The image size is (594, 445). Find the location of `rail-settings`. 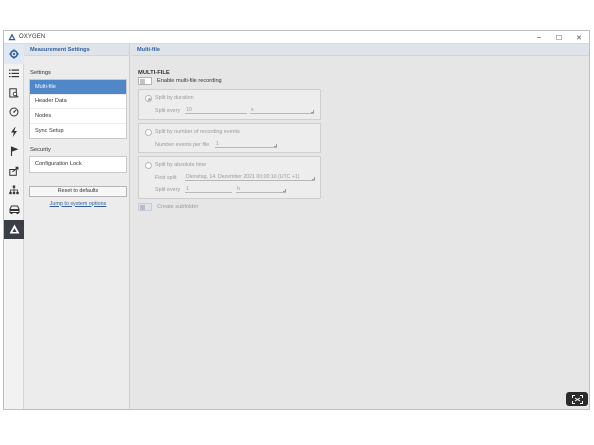

rail-settings is located at coordinates (14, 54).